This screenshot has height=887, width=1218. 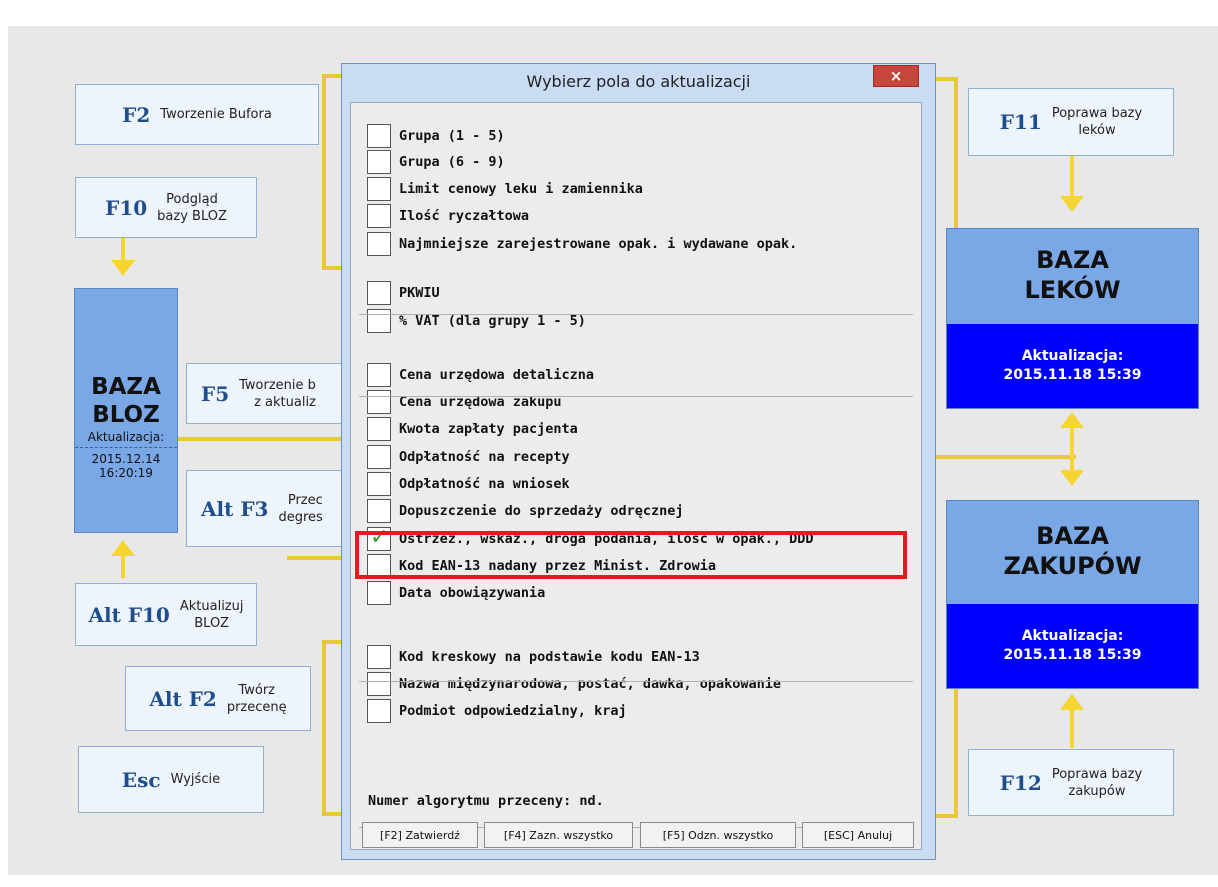 I want to click on checkbox-label: Podmiot odpowiedzialny, kraj, so click(x=513, y=711).